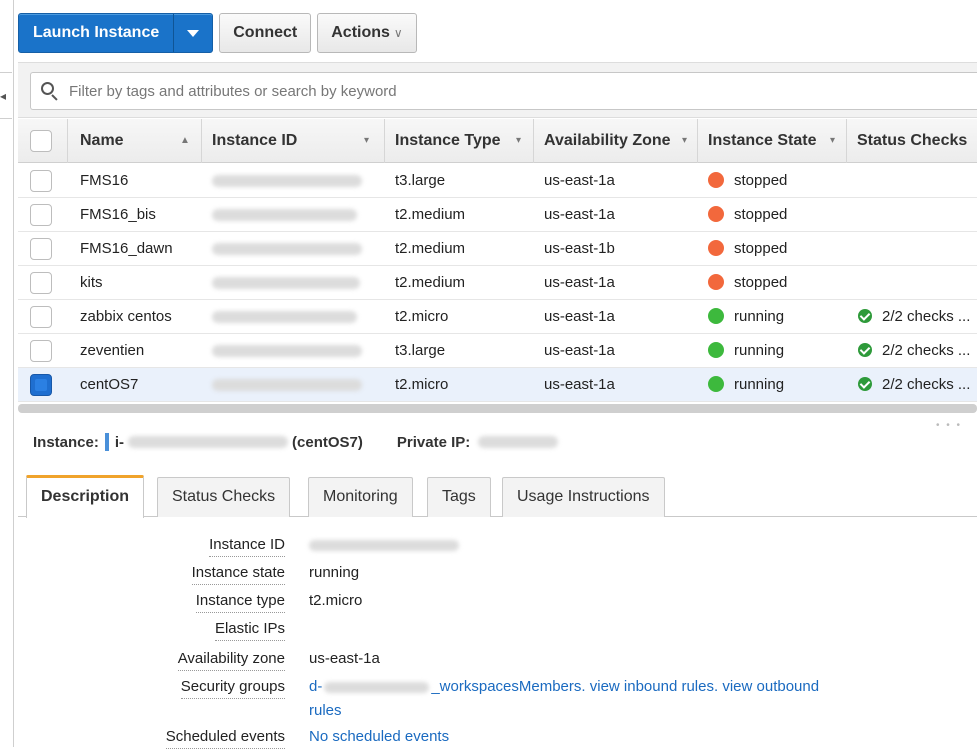  Describe the element at coordinates (772, 141) in the screenshot. I see `column-header-instance-state: Instance State ▾` at that location.